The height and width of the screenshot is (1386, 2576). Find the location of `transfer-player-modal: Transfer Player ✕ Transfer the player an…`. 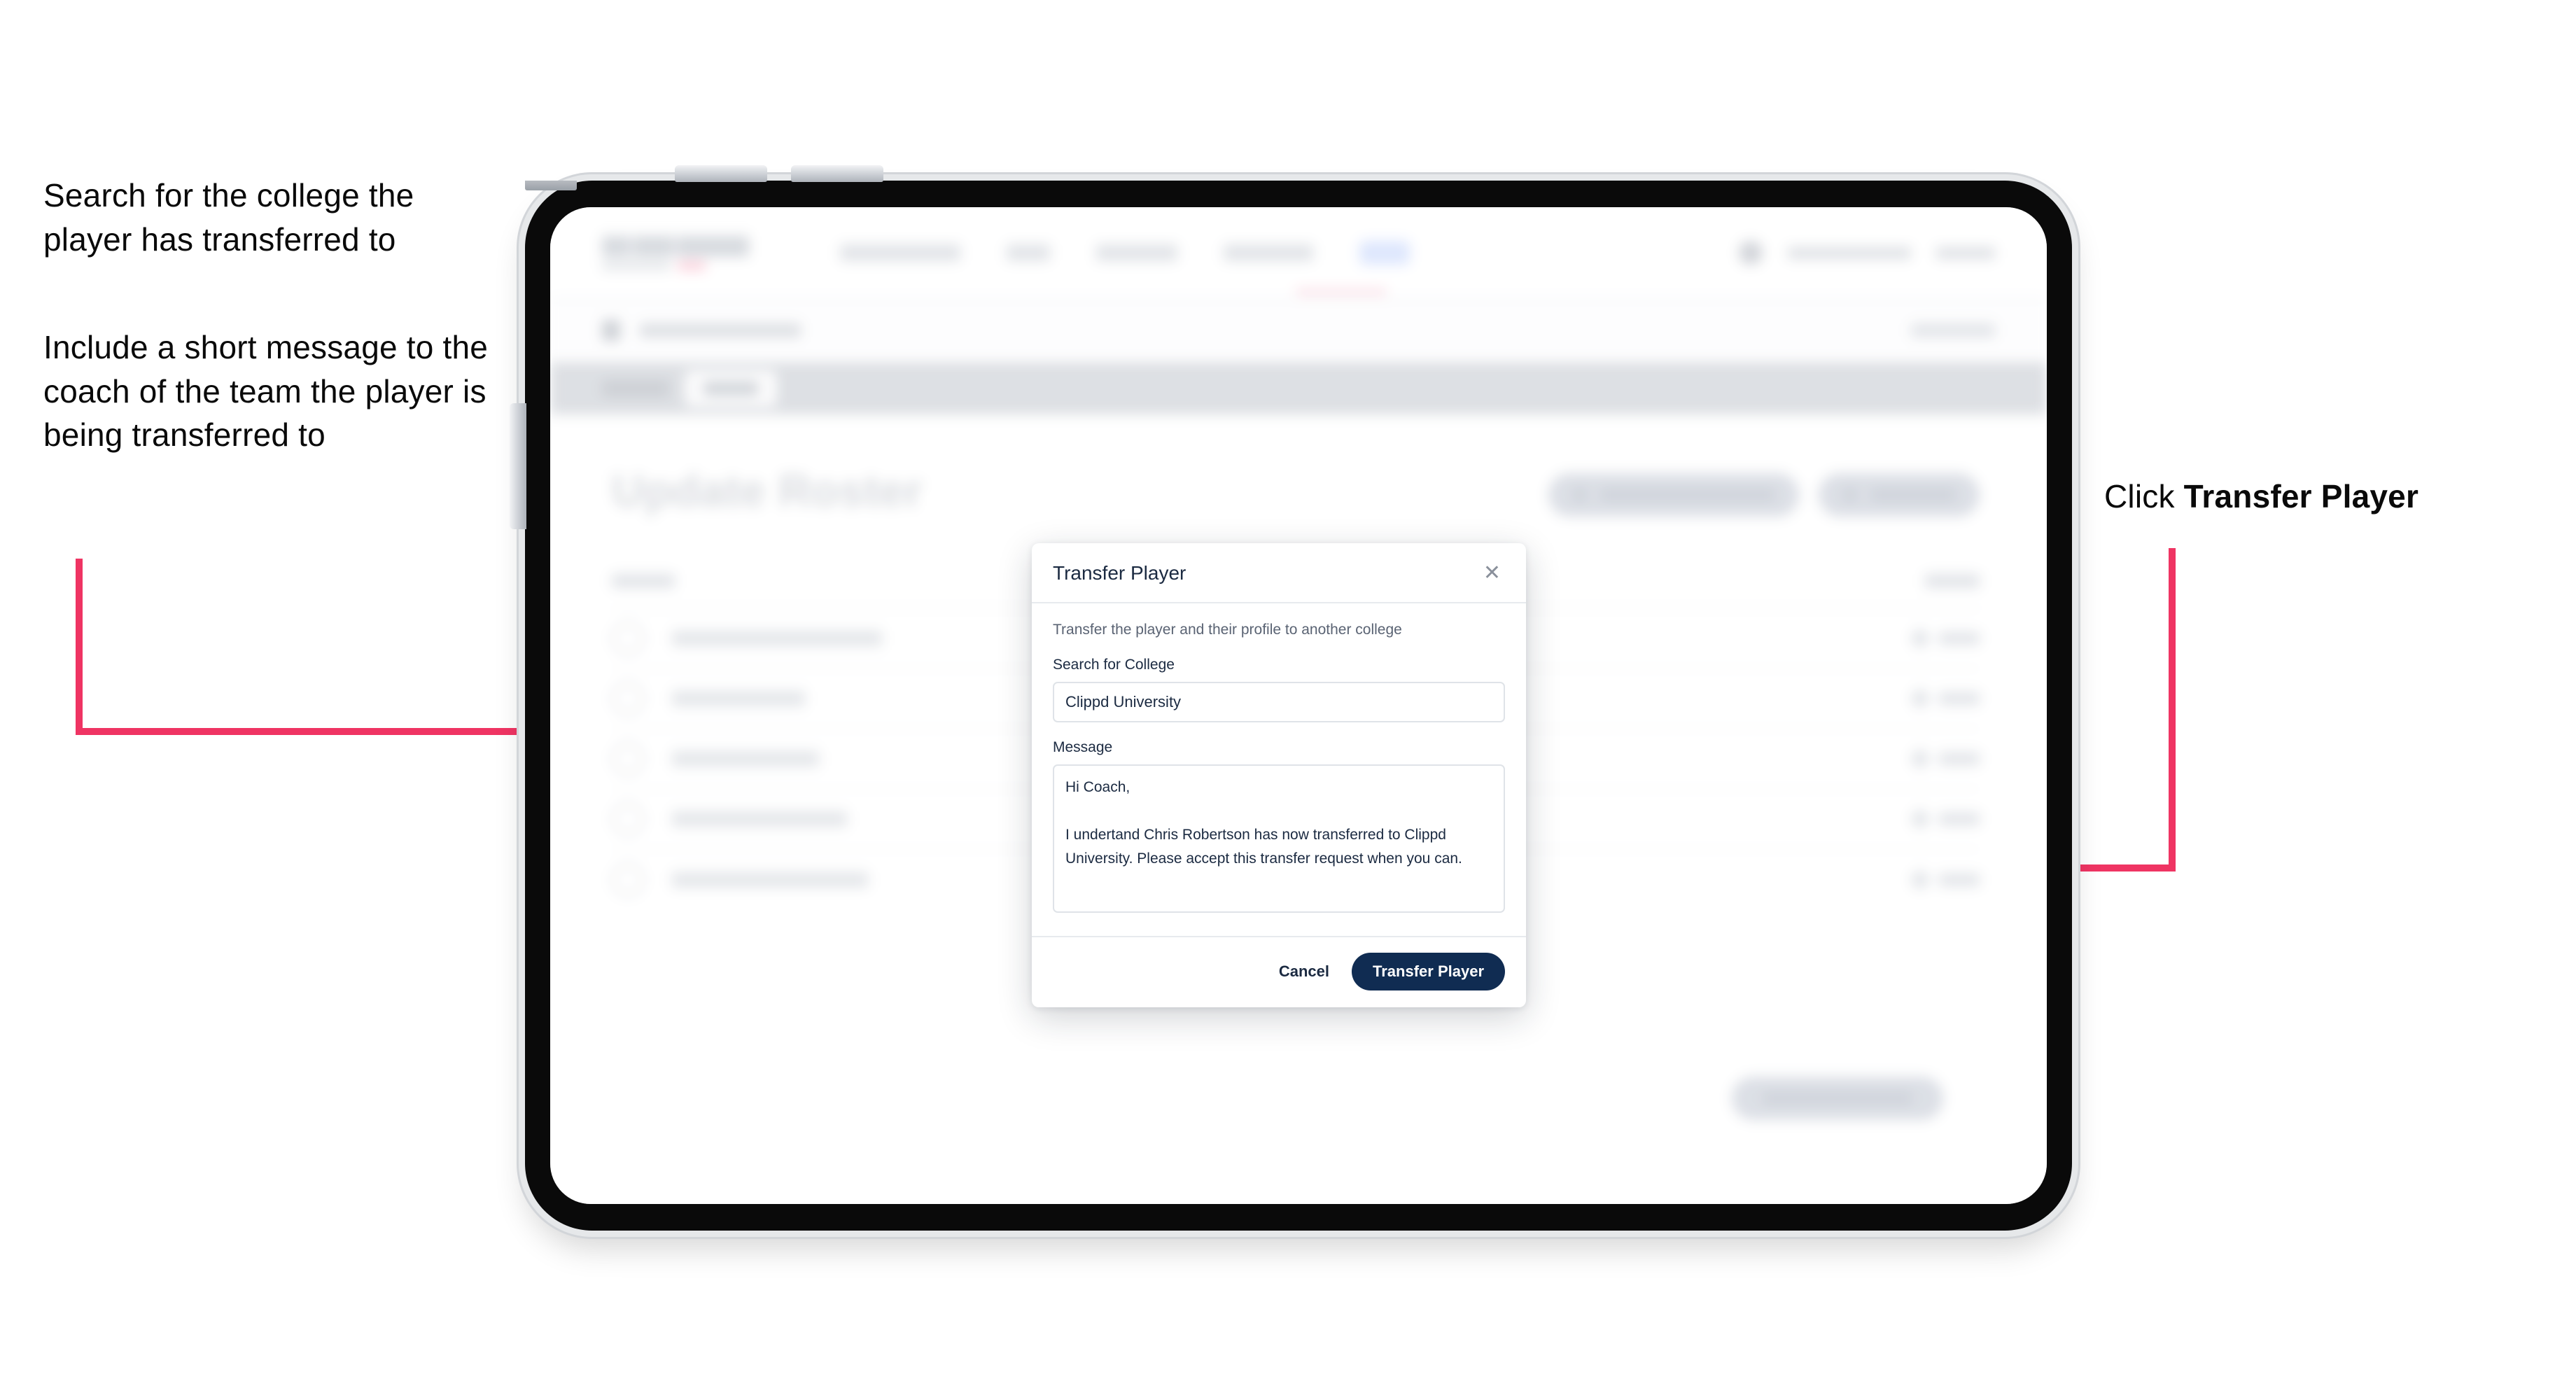

transfer-player-modal: Transfer Player ✕ Transfer the player an… is located at coordinates (1279, 775).